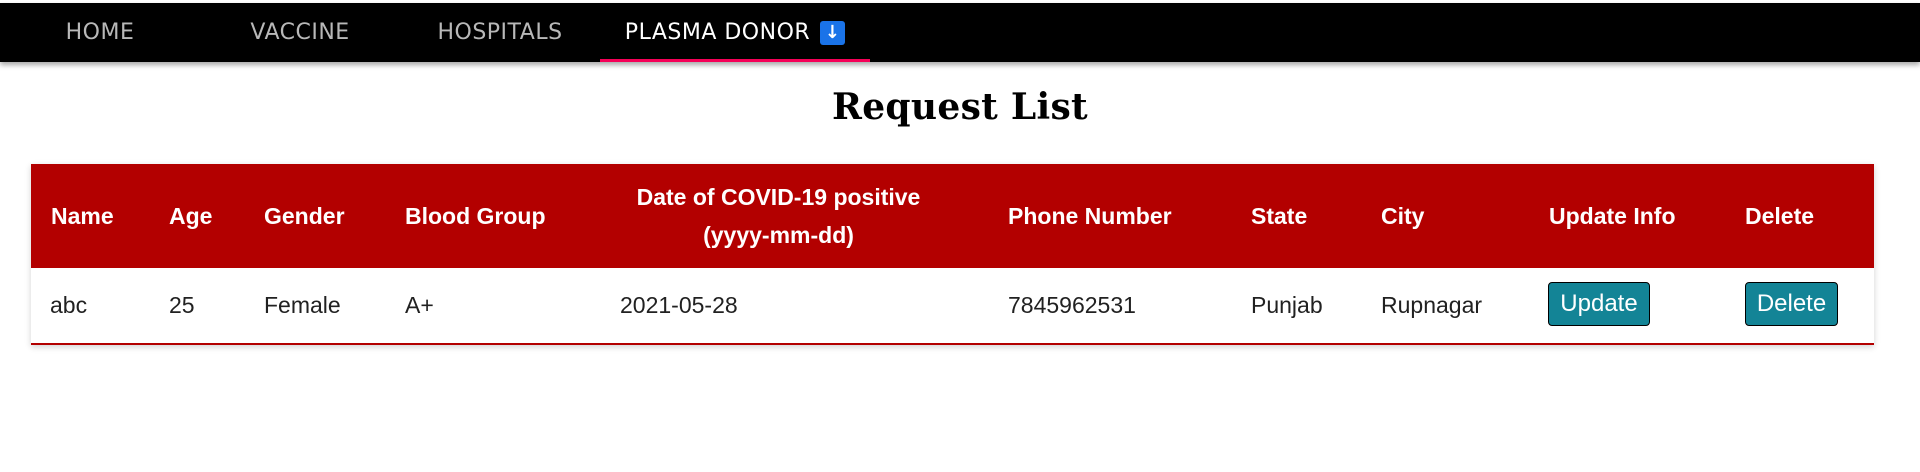 The image size is (1920, 472). What do you see at coordinates (679, 305) in the screenshot?
I see `cell-date: 2021-05-28` at bounding box center [679, 305].